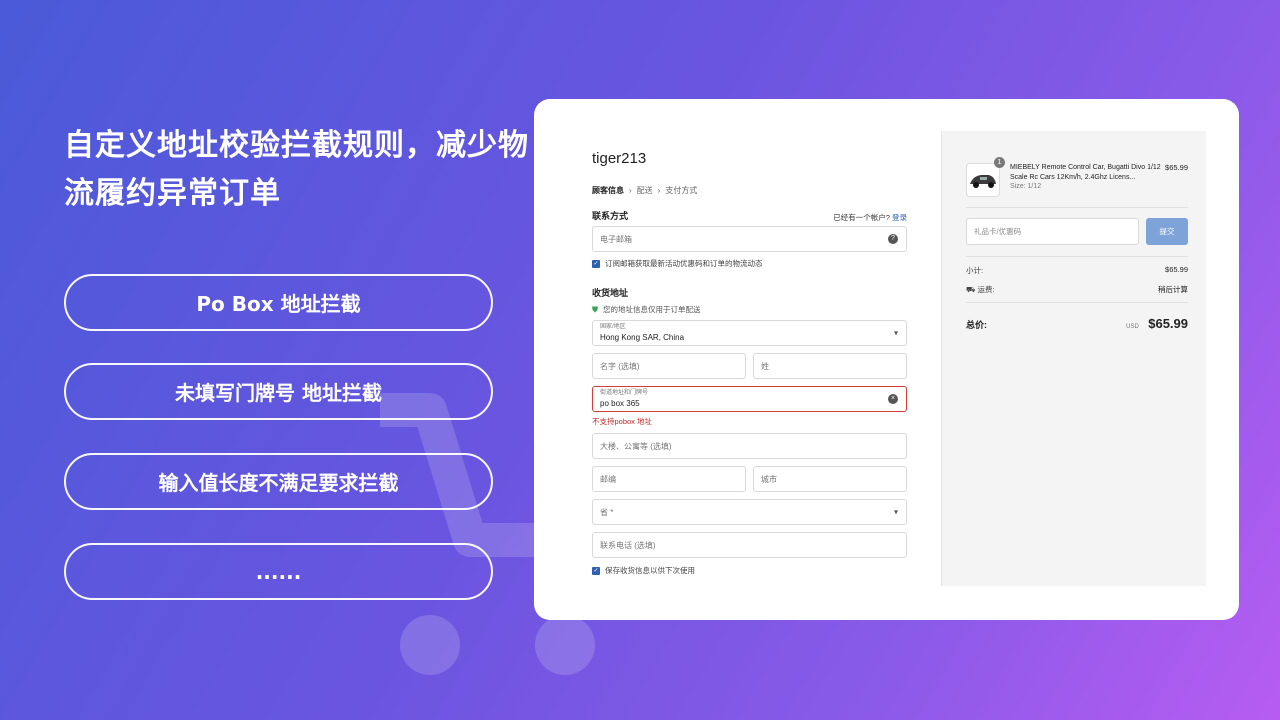 The image size is (1280, 720). Describe the element at coordinates (636, 446) in the screenshot. I see `apartment-placeholder: 大楼、公寓等 (选填)` at that location.